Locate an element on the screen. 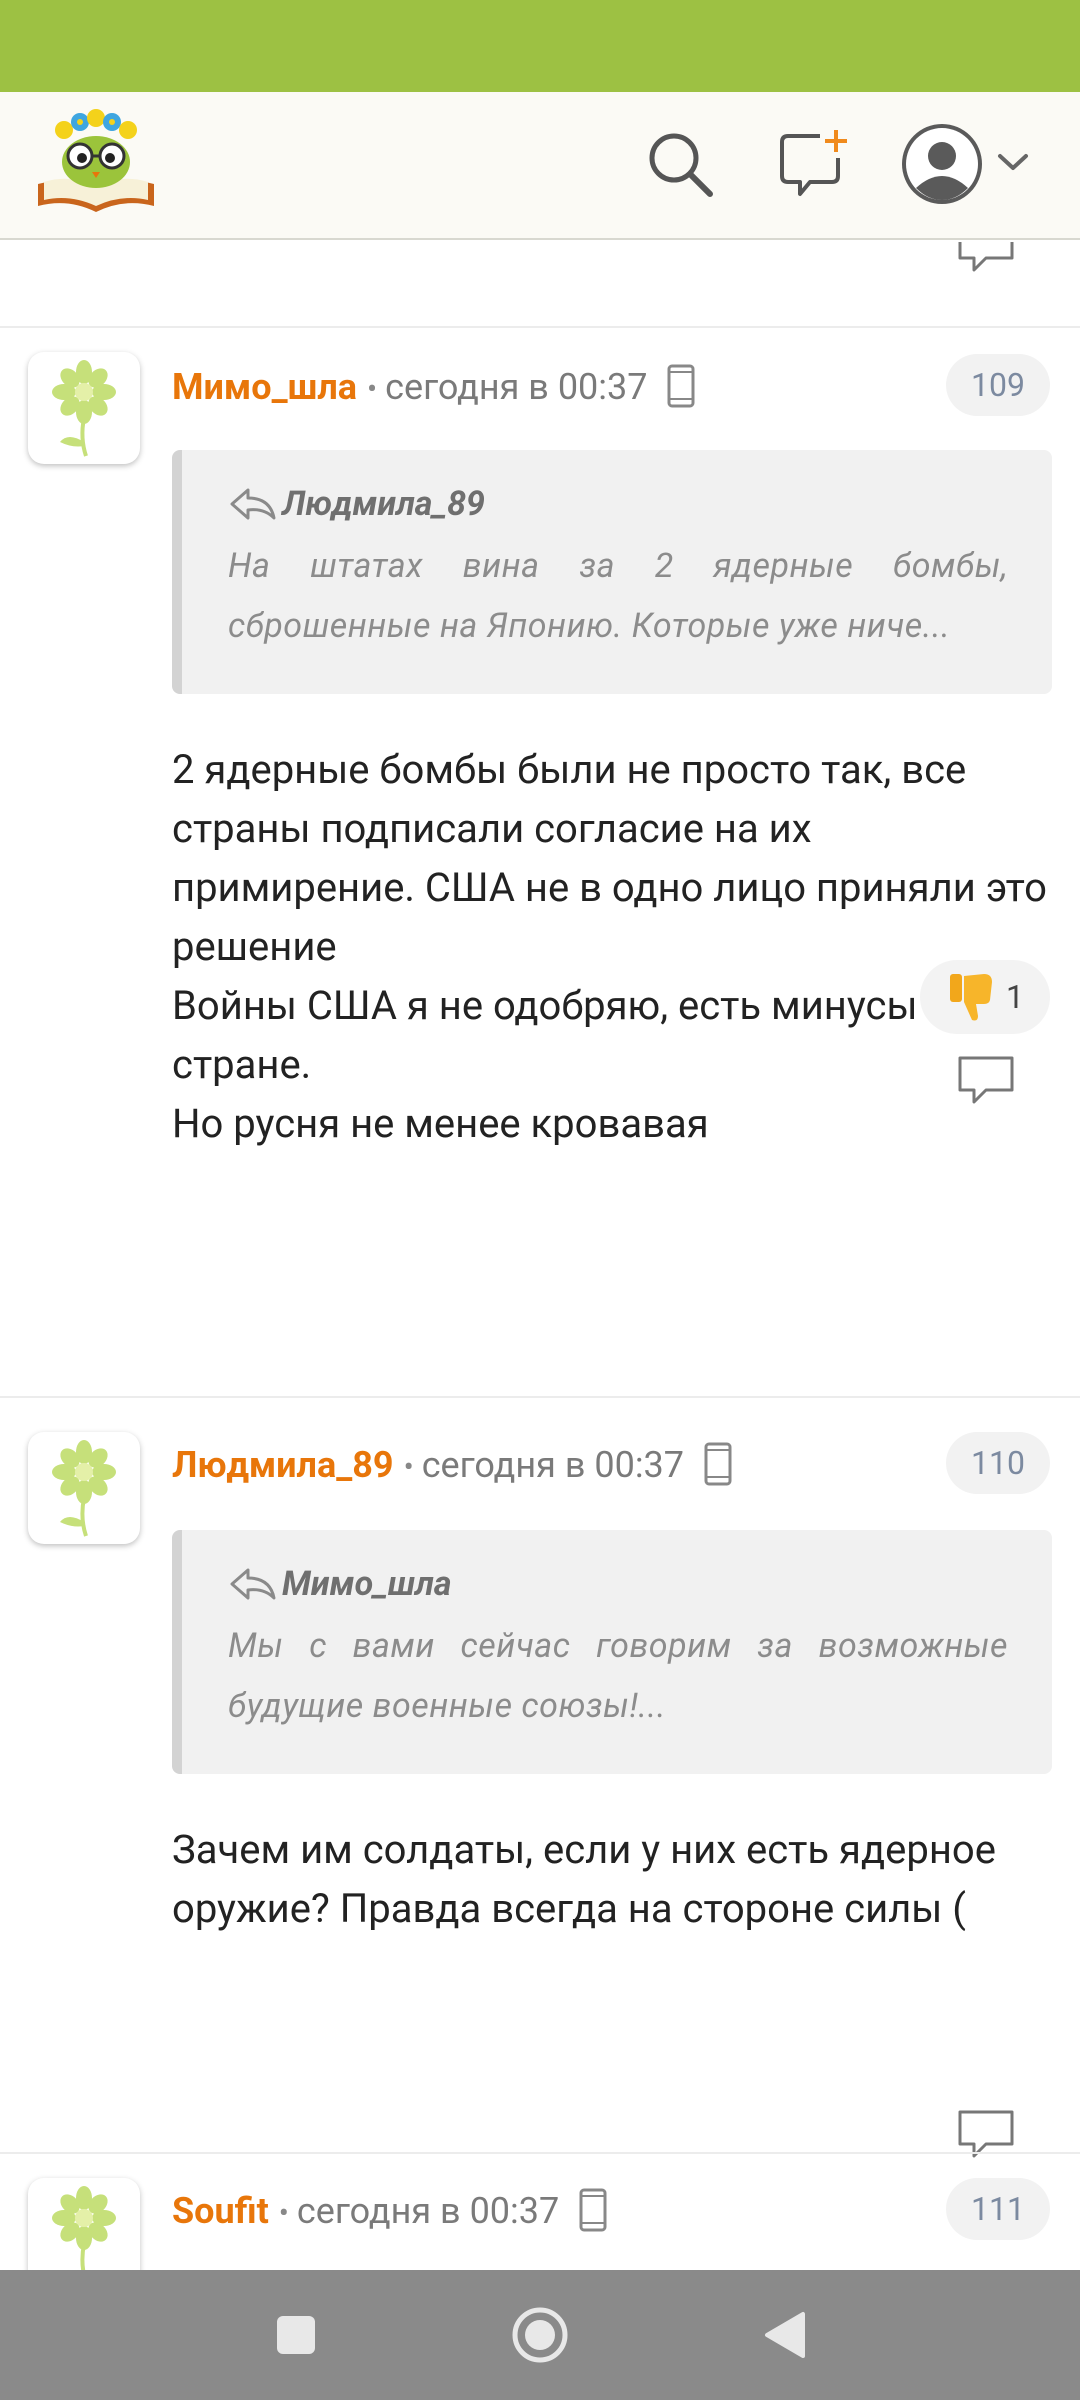 The width and height of the screenshot is (1080, 2400). status-bar is located at coordinates (540, 46).